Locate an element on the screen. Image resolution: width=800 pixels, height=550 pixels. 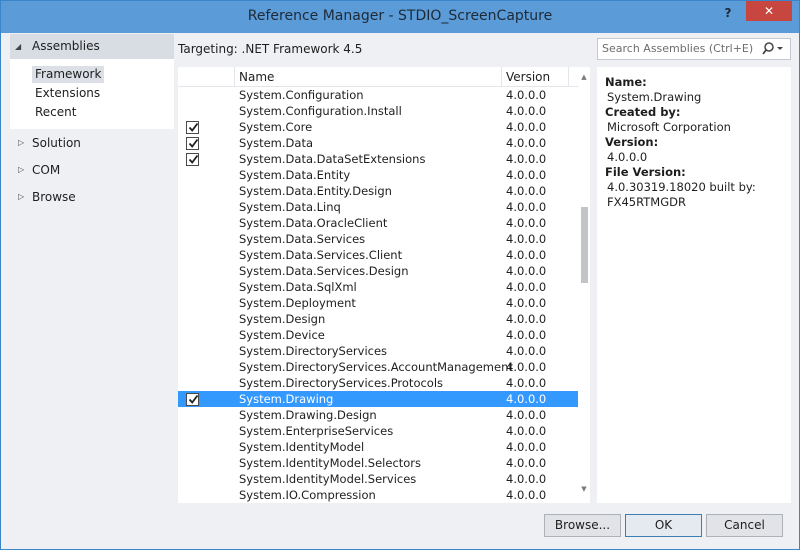
detail-name-label: Name: is located at coordinates (626, 82).